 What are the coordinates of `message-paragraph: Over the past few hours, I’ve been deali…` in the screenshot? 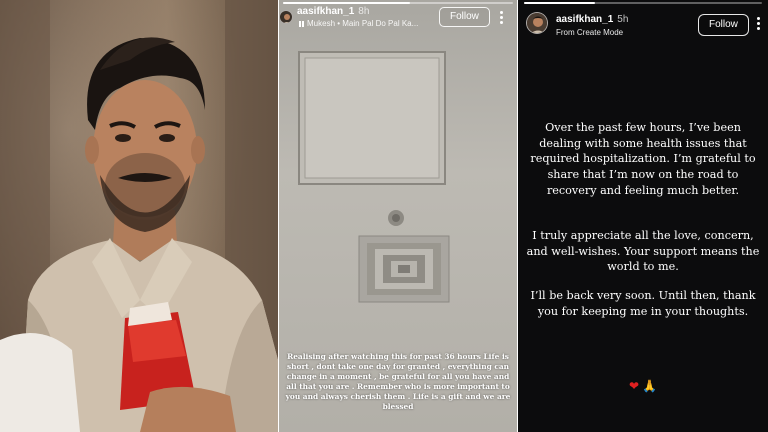 It's located at (643, 159).